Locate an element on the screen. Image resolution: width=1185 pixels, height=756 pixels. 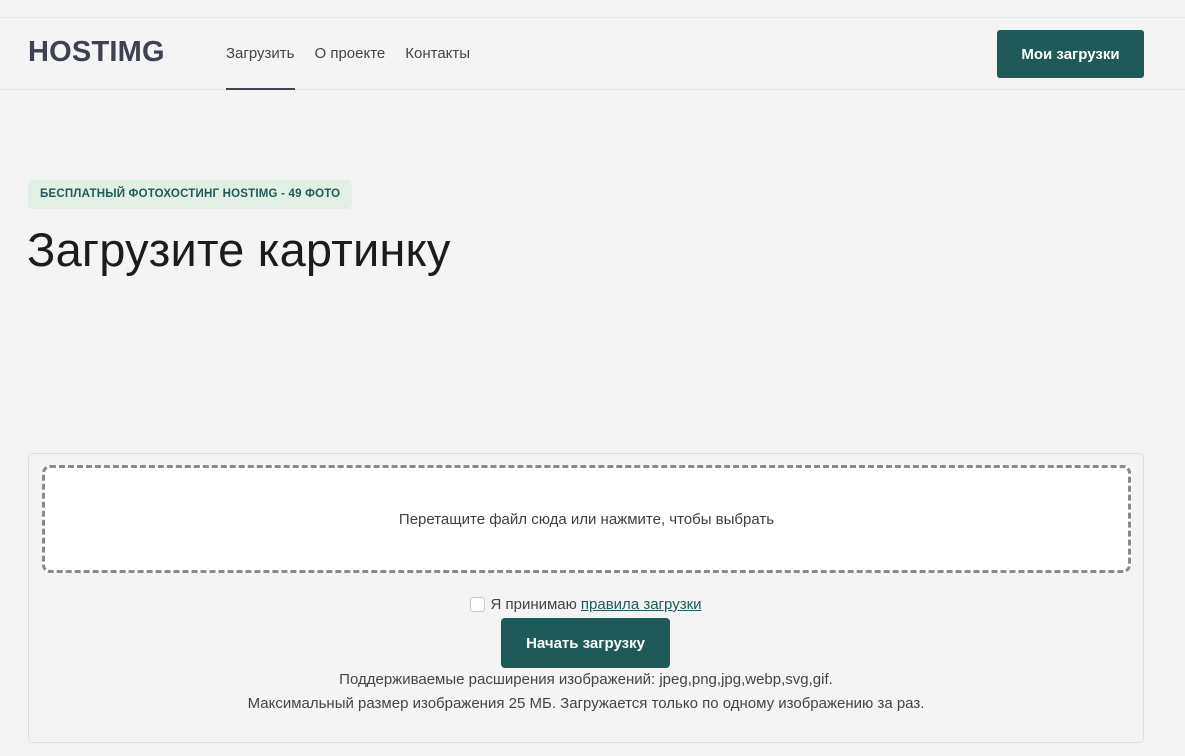
accept-rules-row: Я принимаю правила загрузки is located at coordinates (586, 604).